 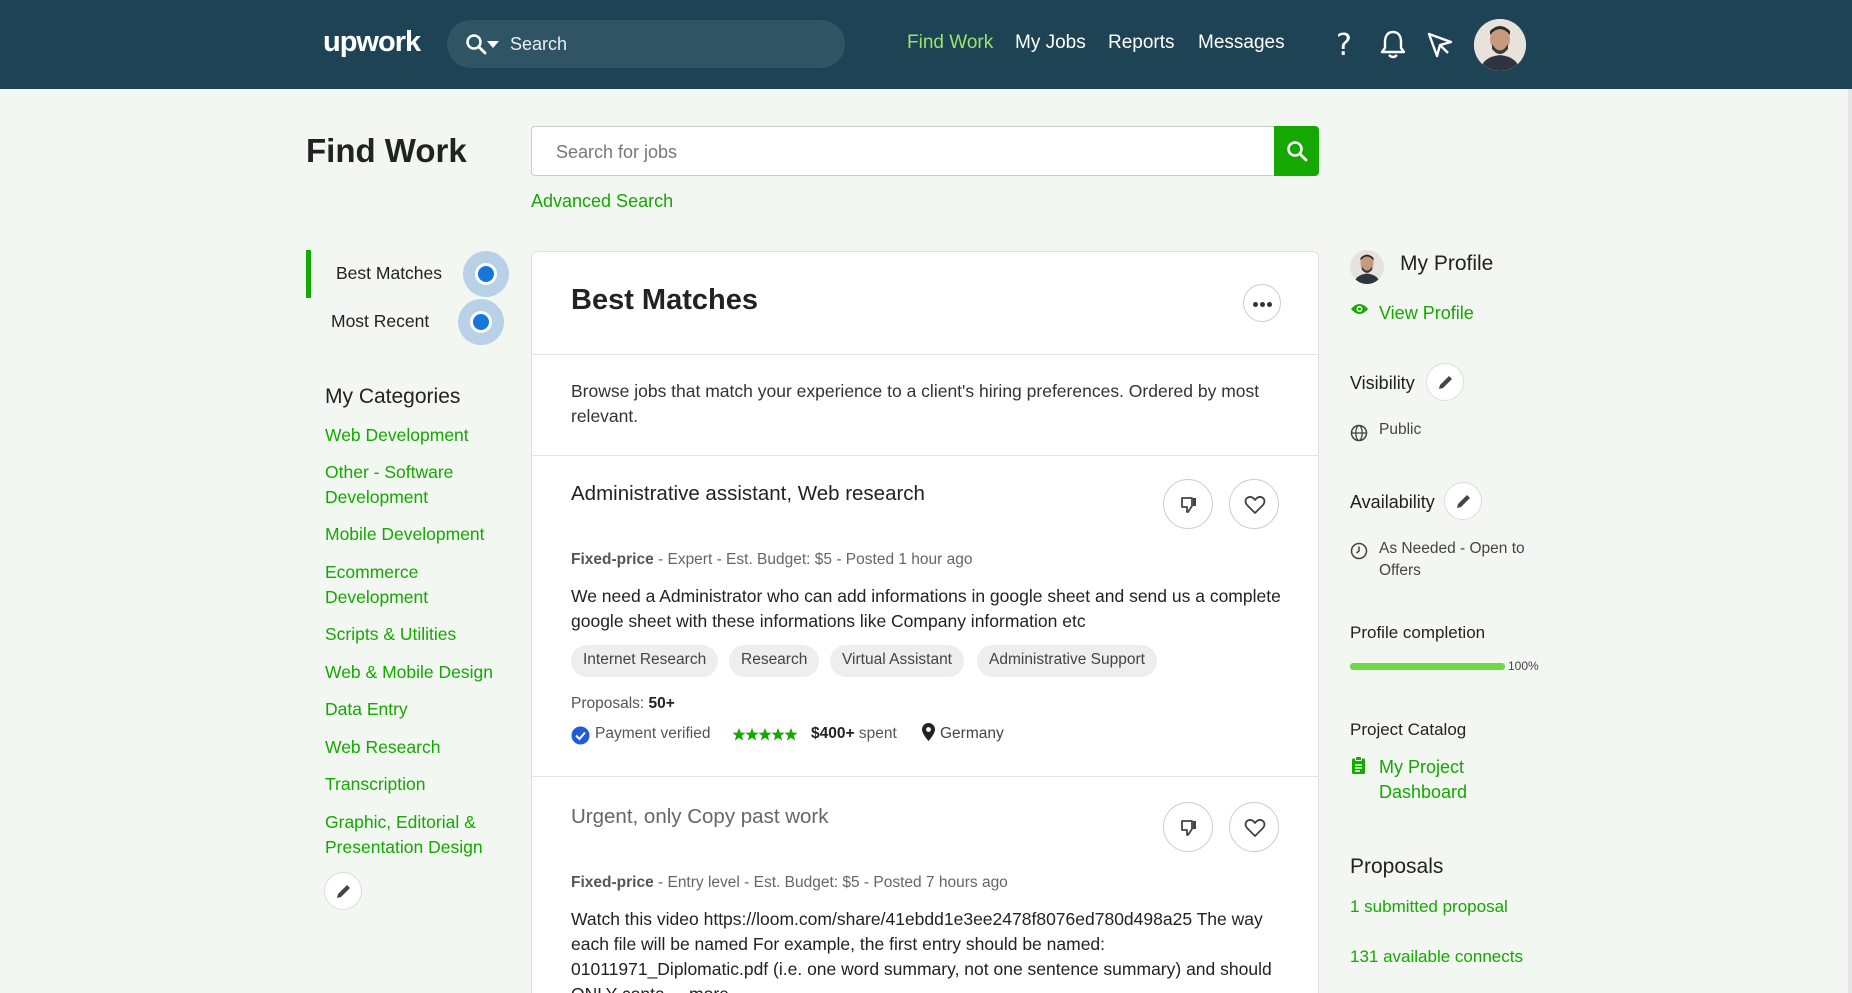 I want to click on help-icon: ?, so click(x=1344, y=44).